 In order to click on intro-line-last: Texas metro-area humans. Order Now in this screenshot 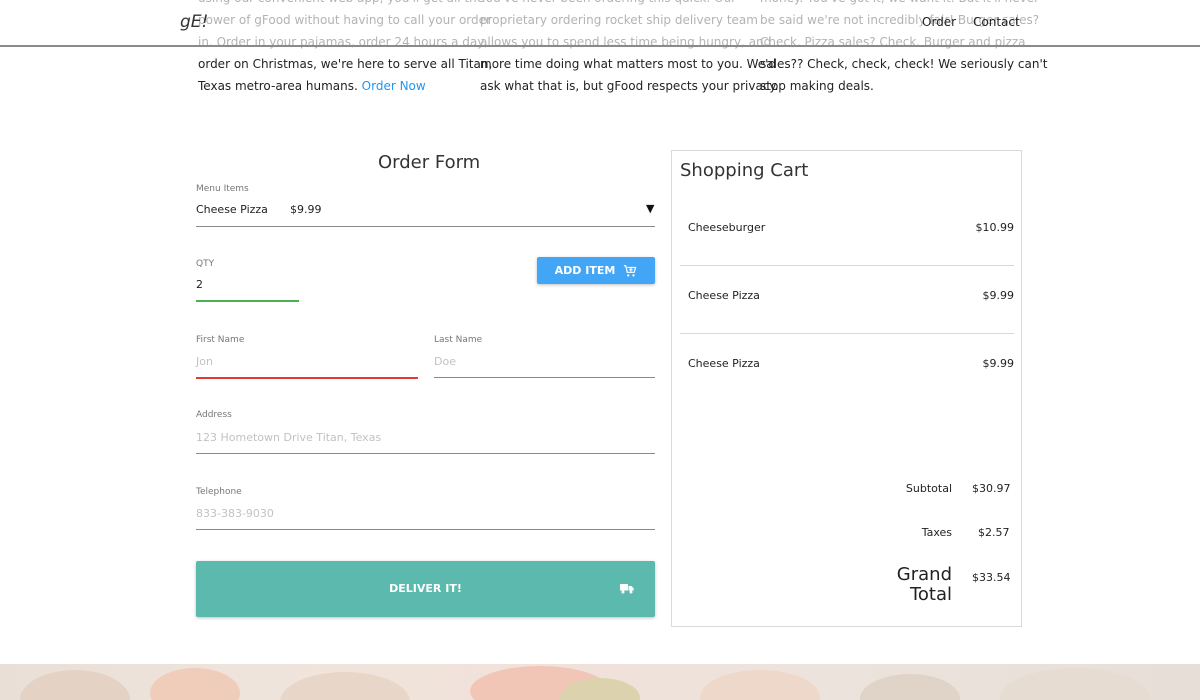, I will do `click(330, 86)`.